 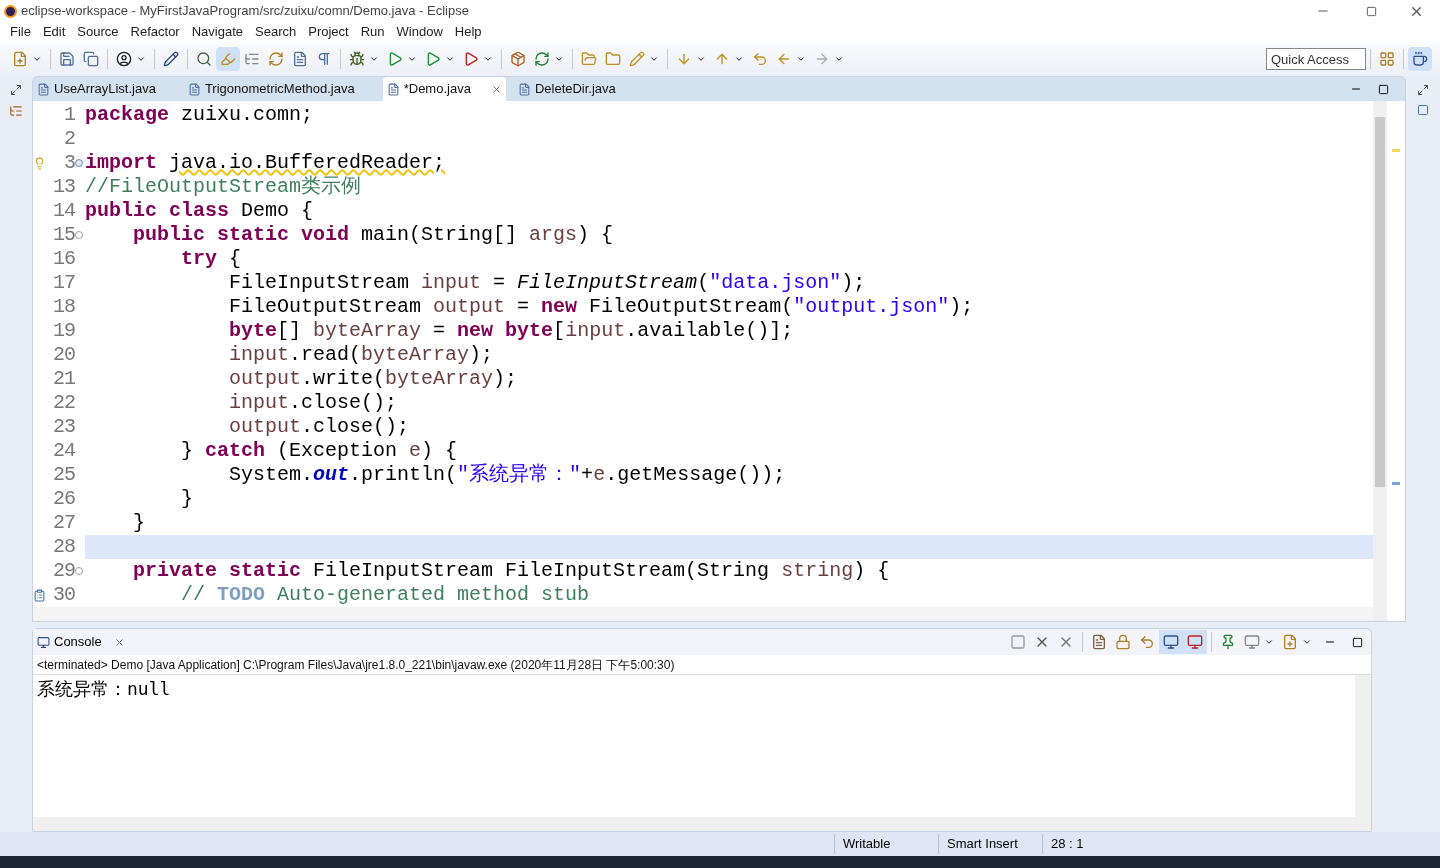 What do you see at coordinates (385, 595) in the screenshot?
I see `code-line: // TODO Auto-generated method stub` at bounding box center [385, 595].